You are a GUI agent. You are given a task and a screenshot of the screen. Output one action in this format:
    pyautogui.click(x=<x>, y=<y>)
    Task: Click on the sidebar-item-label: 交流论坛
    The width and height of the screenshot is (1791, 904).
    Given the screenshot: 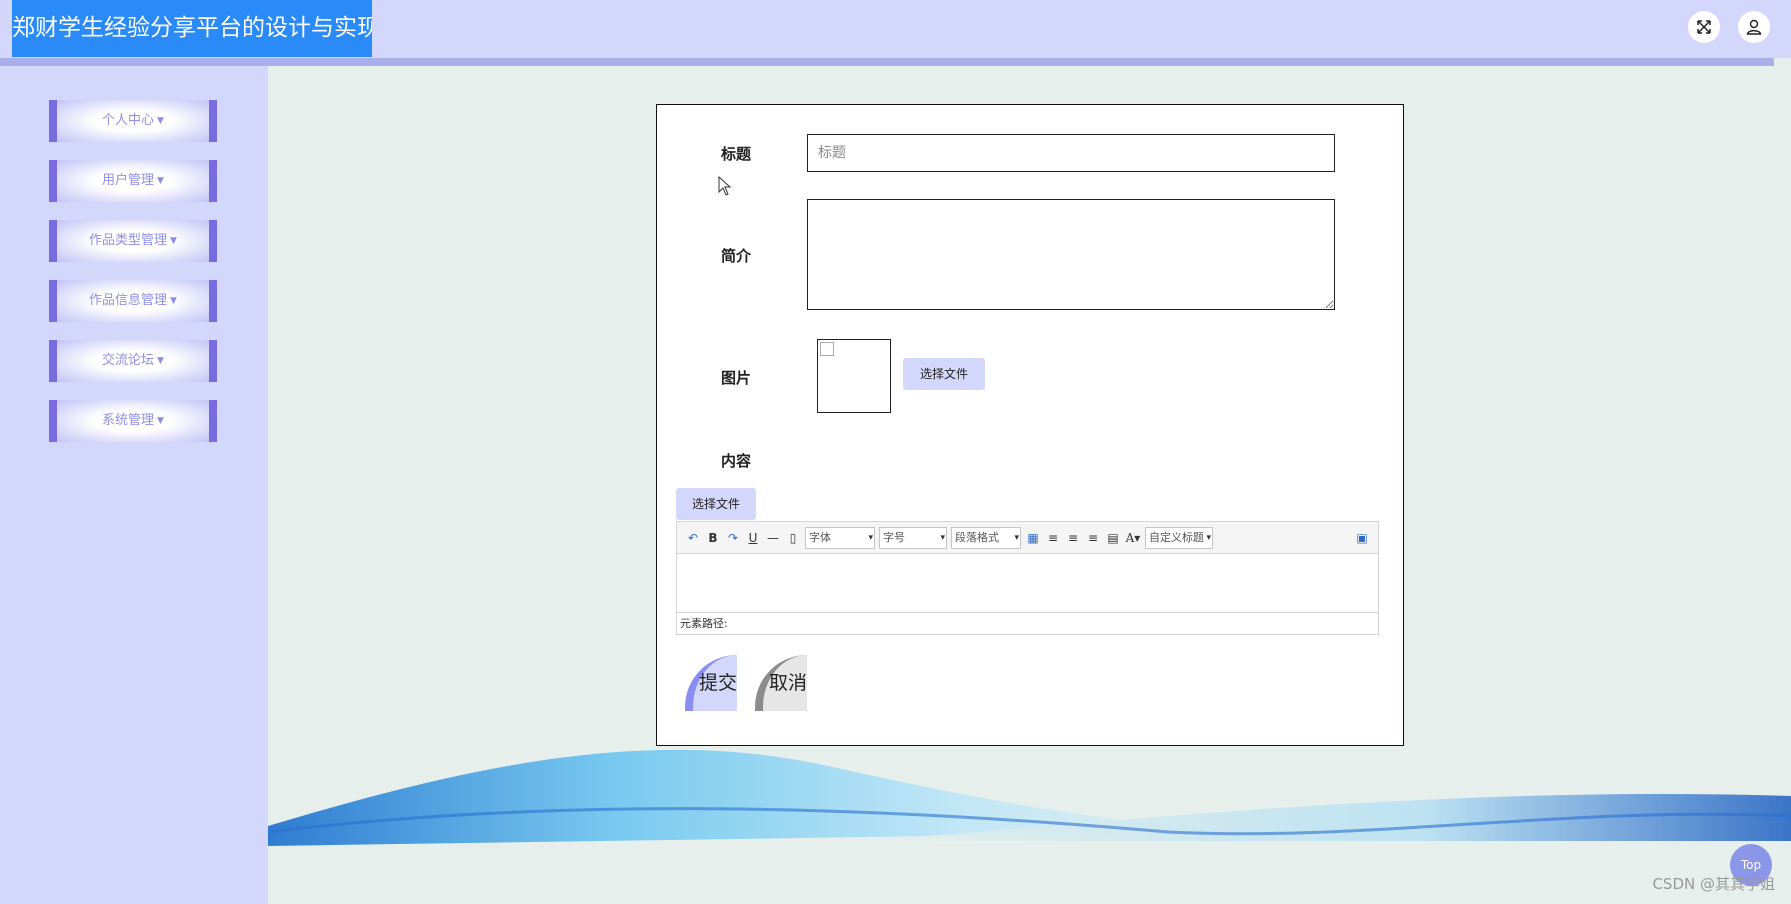 What is the action you would take?
    pyautogui.click(x=128, y=360)
    